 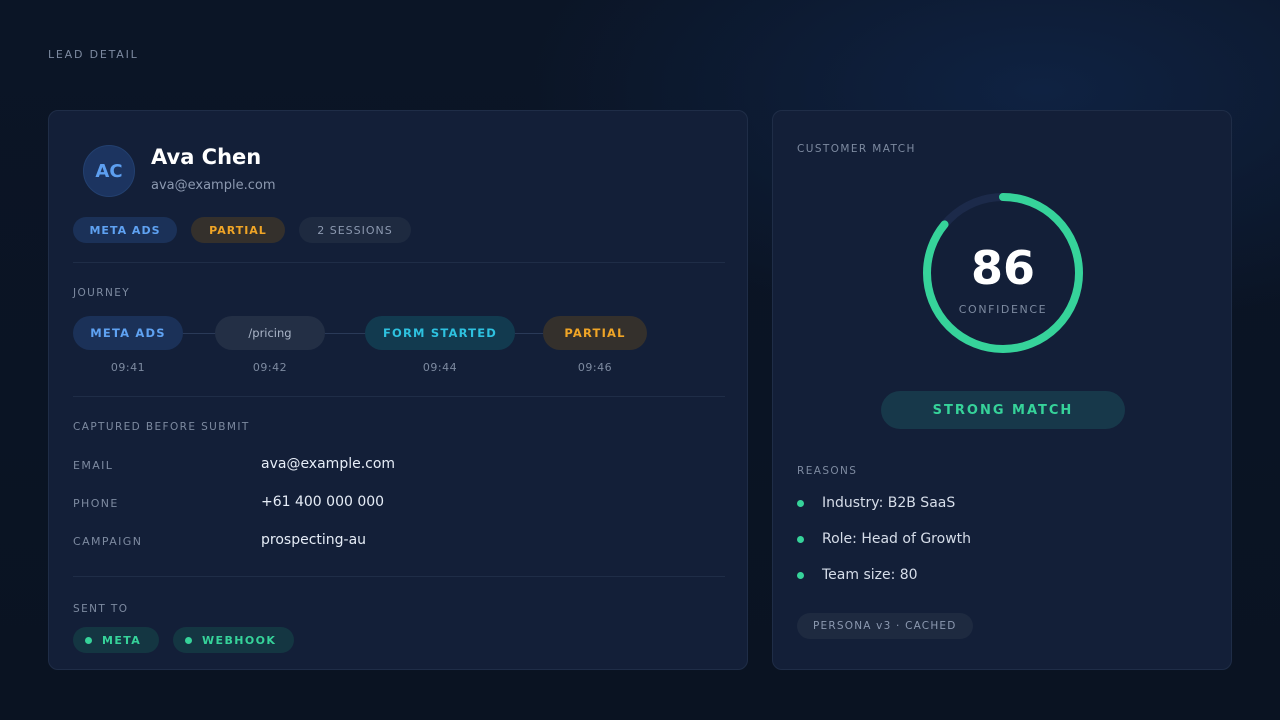 What do you see at coordinates (897, 539) in the screenshot?
I see `reason-text: Role: Head of Growth` at bounding box center [897, 539].